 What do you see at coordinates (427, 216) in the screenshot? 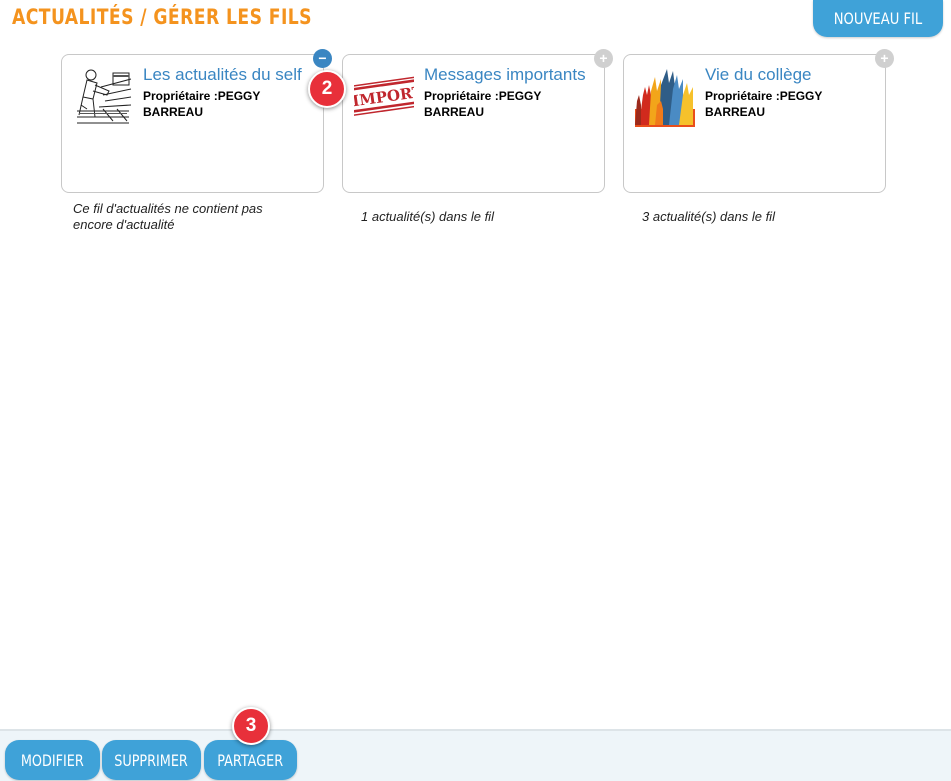
I see `feed-status: 1 actualité(s) dans le fil` at bounding box center [427, 216].